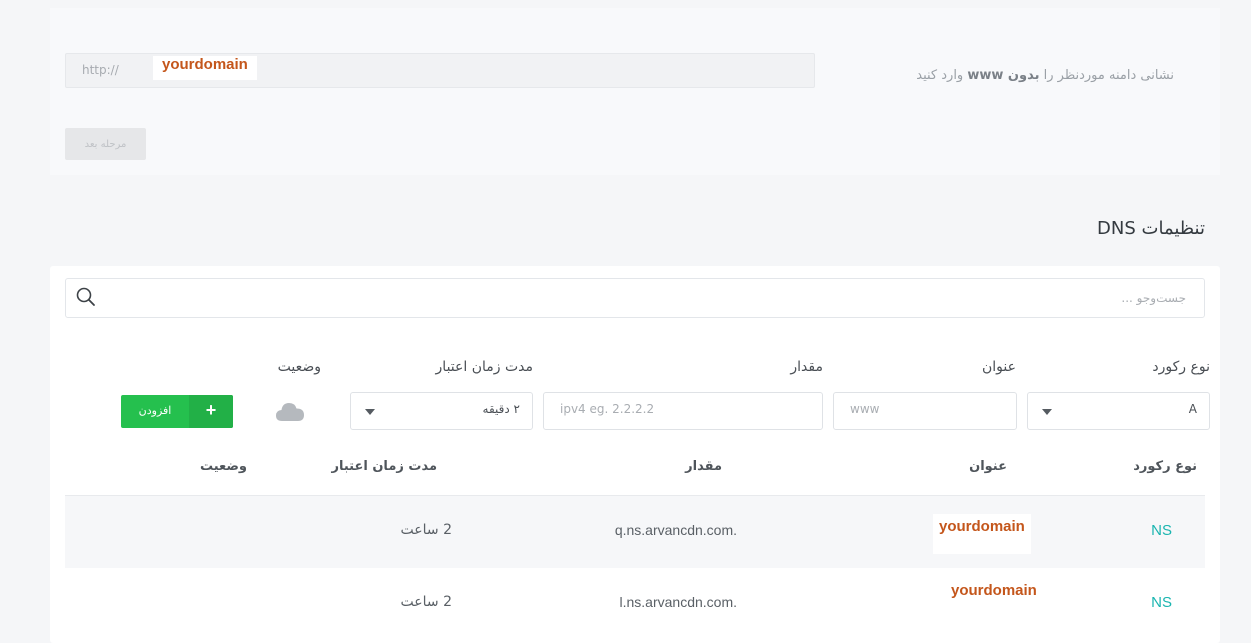  What do you see at coordinates (1181, 367) in the screenshot?
I see `record-type-label: نوع رکورد` at bounding box center [1181, 367].